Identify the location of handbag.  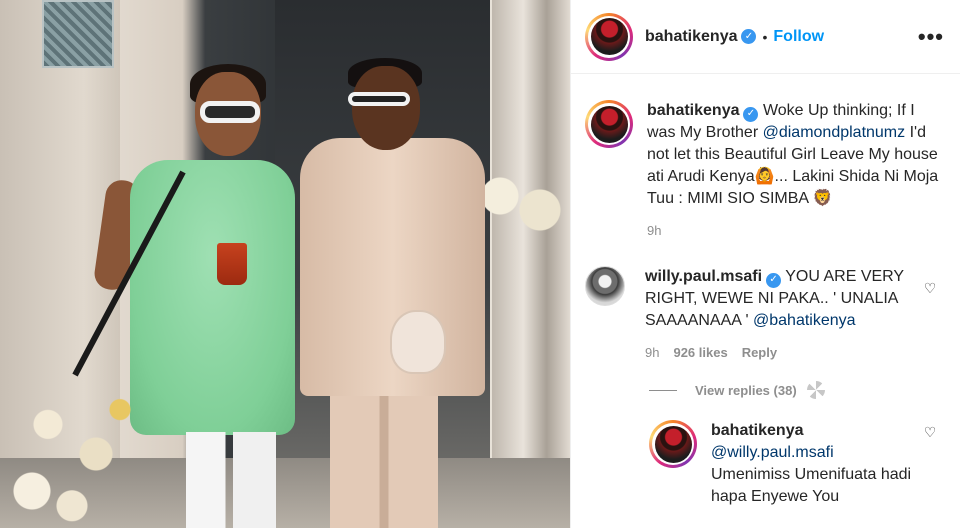
(418, 342).